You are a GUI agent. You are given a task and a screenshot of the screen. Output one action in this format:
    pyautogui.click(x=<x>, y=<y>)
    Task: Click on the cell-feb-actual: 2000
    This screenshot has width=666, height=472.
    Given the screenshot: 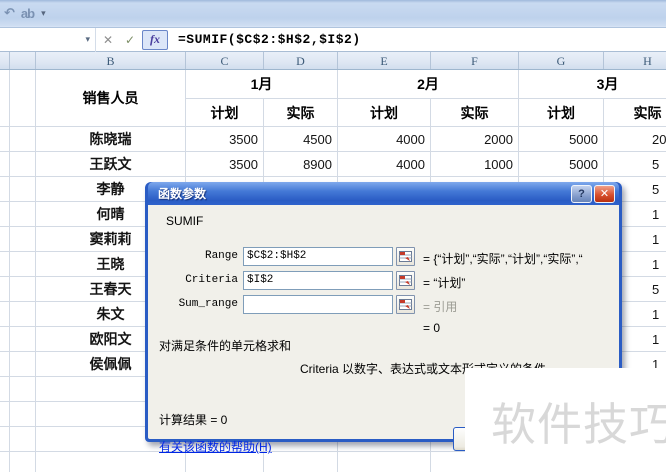 What is the action you would take?
    pyautogui.click(x=475, y=139)
    